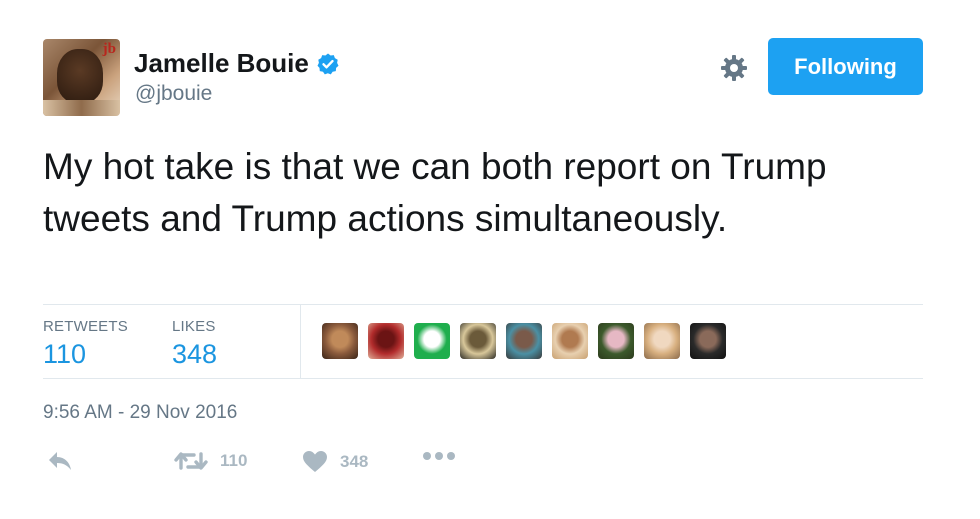 This screenshot has height=519, width=980. I want to click on stats-bottom-divider, so click(483, 378).